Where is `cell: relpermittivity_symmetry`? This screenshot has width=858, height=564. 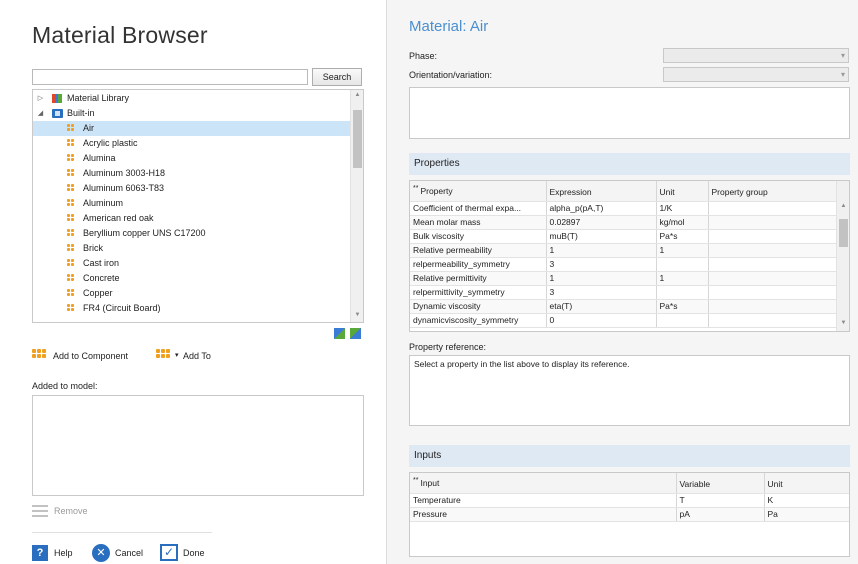 cell: relpermittivity_symmetry is located at coordinates (478, 292).